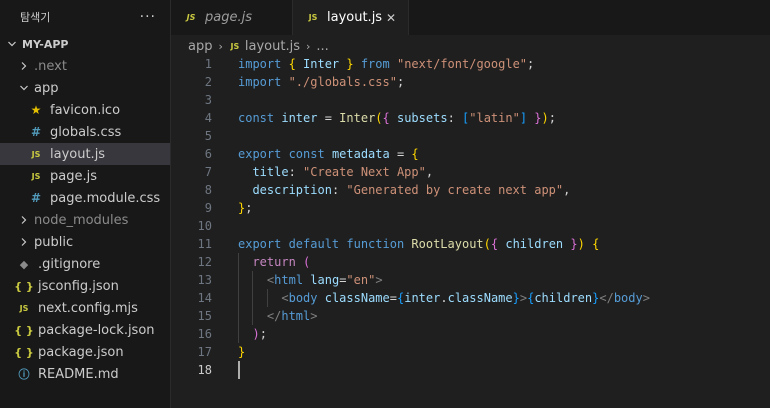 Image resolution: width=770 pixels, height=408 pixels. I want to click on explorer-header: 탐색기 ···, so click(85, 16).